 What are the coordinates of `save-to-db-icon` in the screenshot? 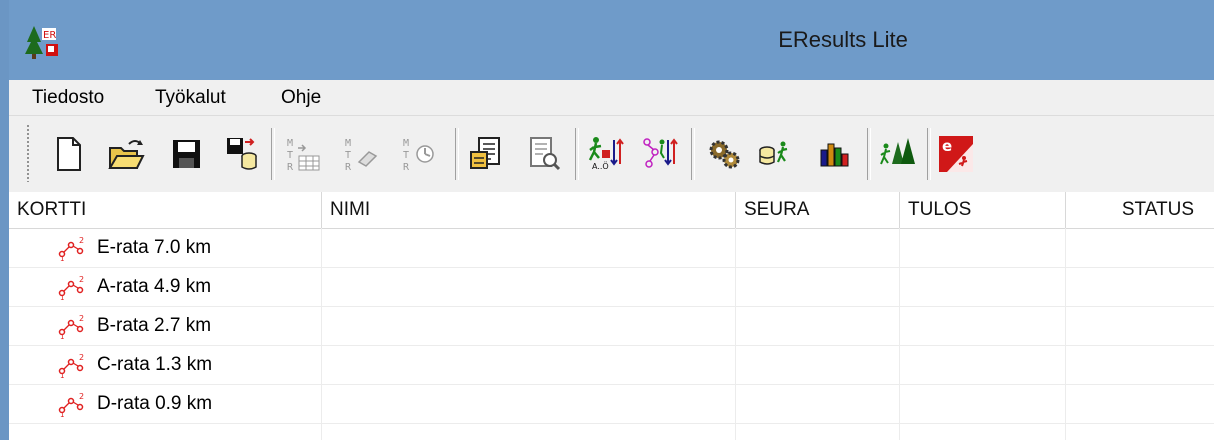 It's located at (242, 154).